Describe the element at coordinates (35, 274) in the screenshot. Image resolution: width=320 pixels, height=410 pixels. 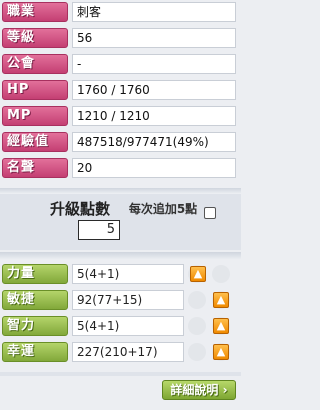
I see `str-label: 力量` at that location.